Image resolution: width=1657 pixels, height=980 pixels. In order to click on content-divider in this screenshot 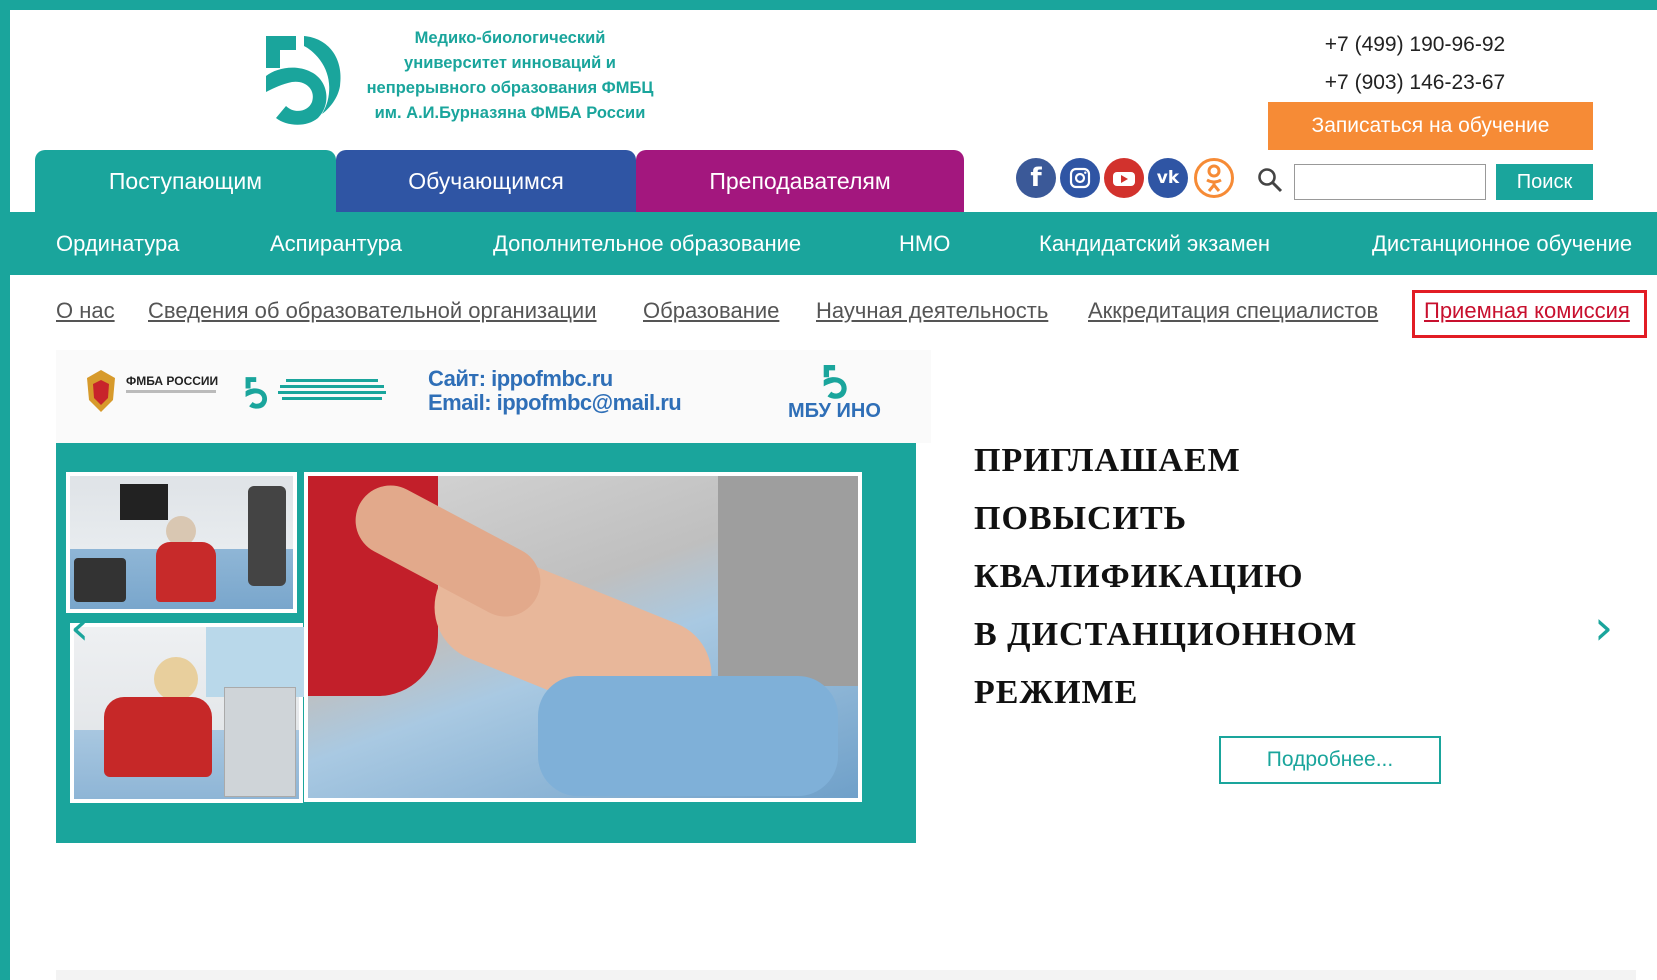, I will do `click(846, 975)`.